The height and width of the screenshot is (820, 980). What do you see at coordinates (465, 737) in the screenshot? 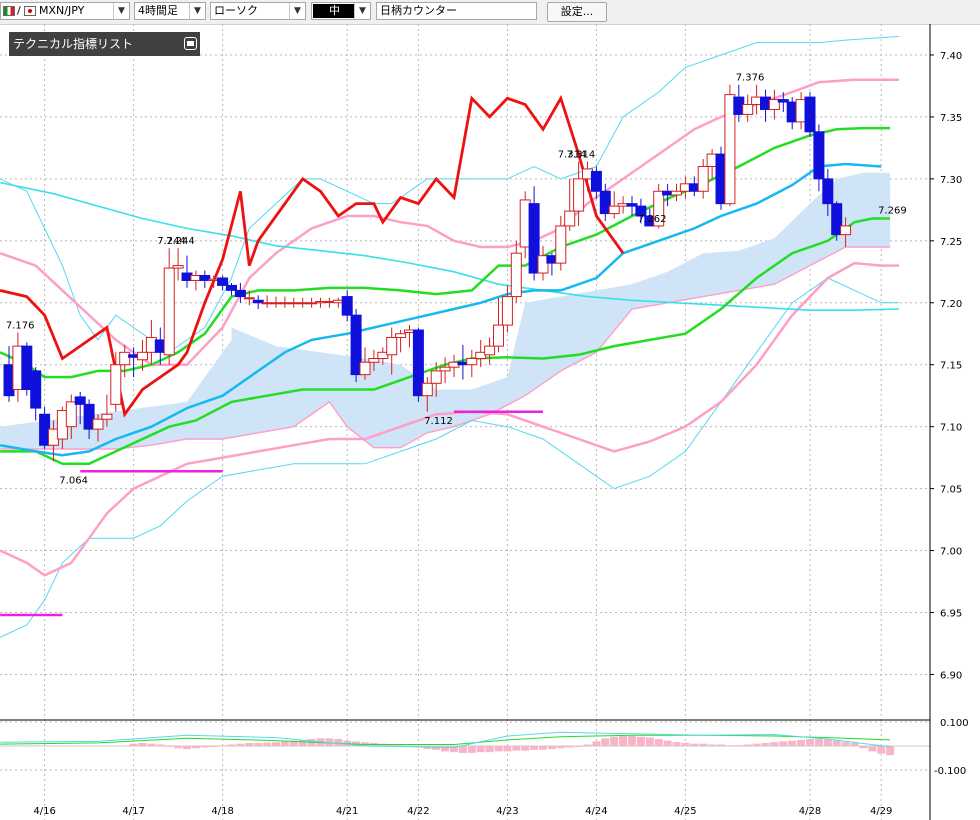
I see `oscillator-pane` at bounding box center [465, 737].